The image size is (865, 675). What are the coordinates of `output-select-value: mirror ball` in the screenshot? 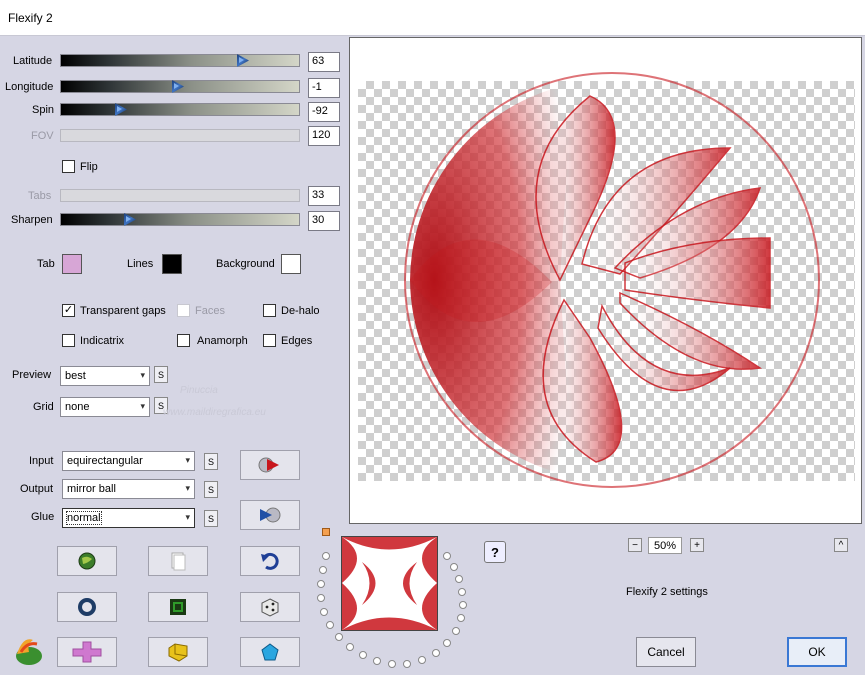 It's located at (91, 489).